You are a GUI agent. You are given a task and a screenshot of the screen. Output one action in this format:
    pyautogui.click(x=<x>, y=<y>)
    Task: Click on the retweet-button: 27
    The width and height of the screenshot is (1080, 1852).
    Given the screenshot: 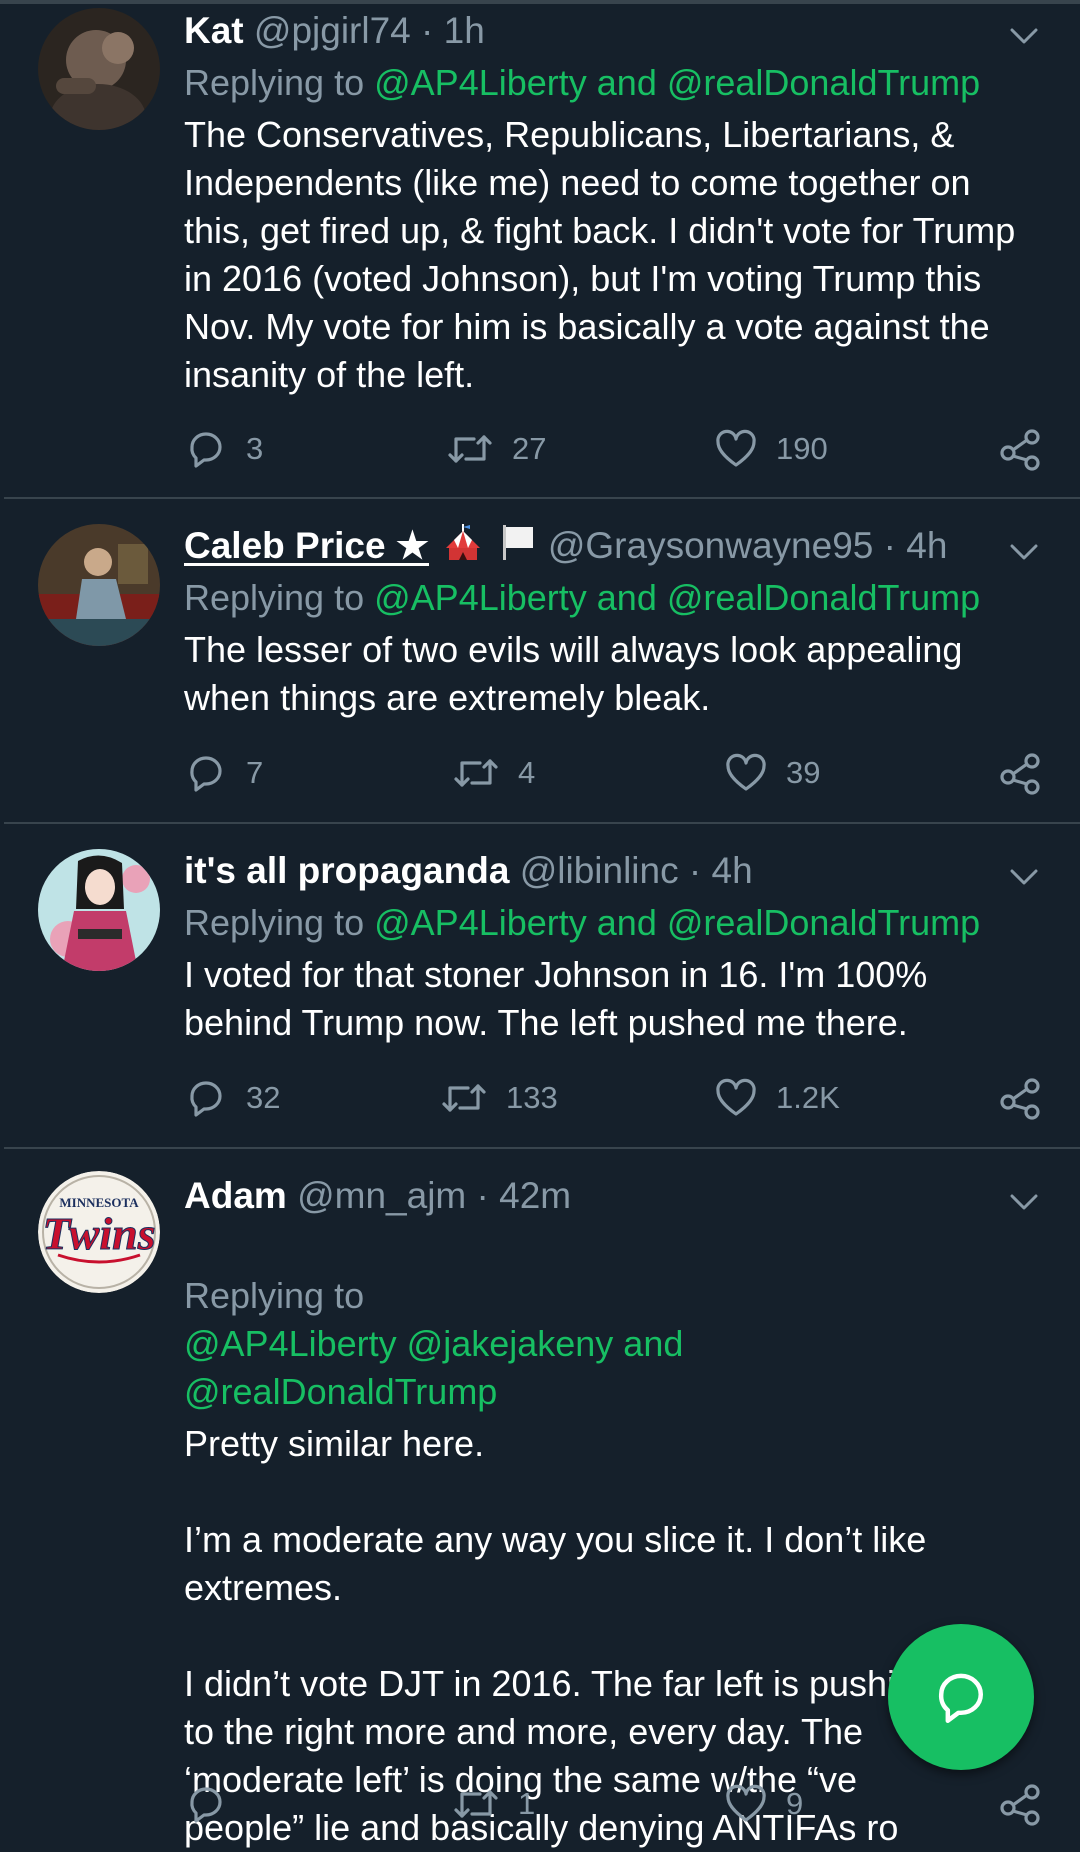 What is the action you would take?
    pyautogui.click(x=496, y=449)
    